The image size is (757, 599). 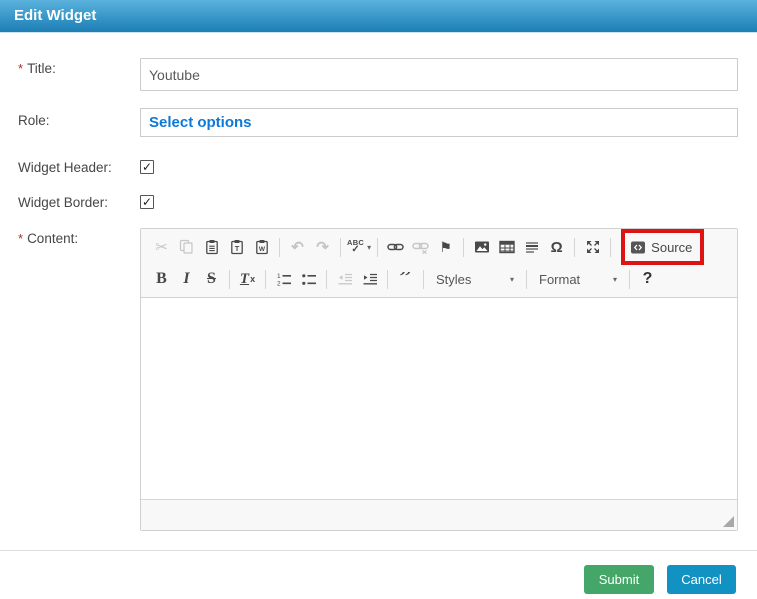 I want to click on source-button-label: Source, so click(x=672, y=247).